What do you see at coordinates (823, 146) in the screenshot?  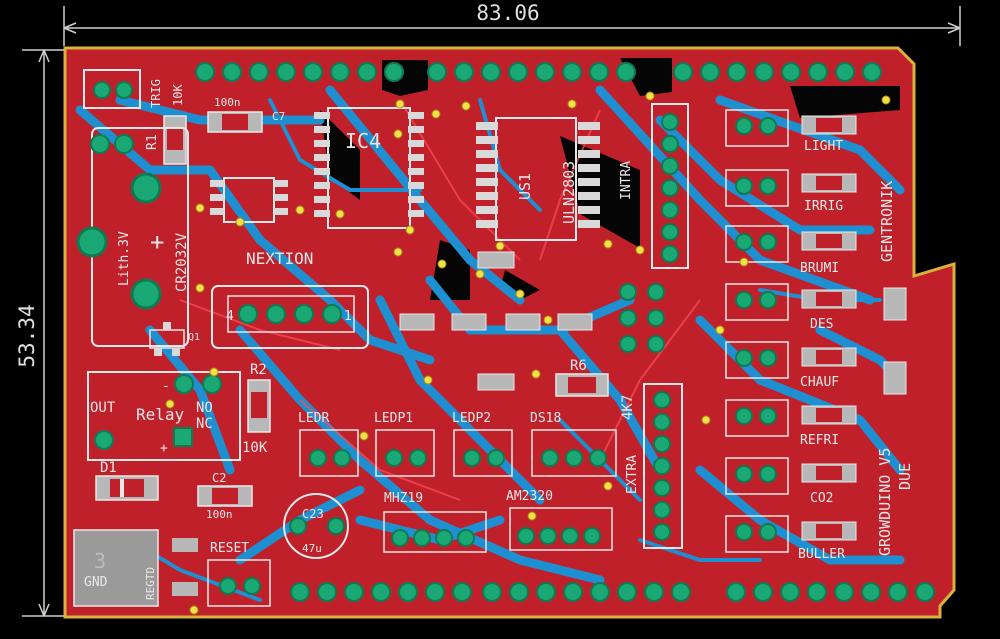 I see `light-label: LIGHT` at bounding box center [823, 146].